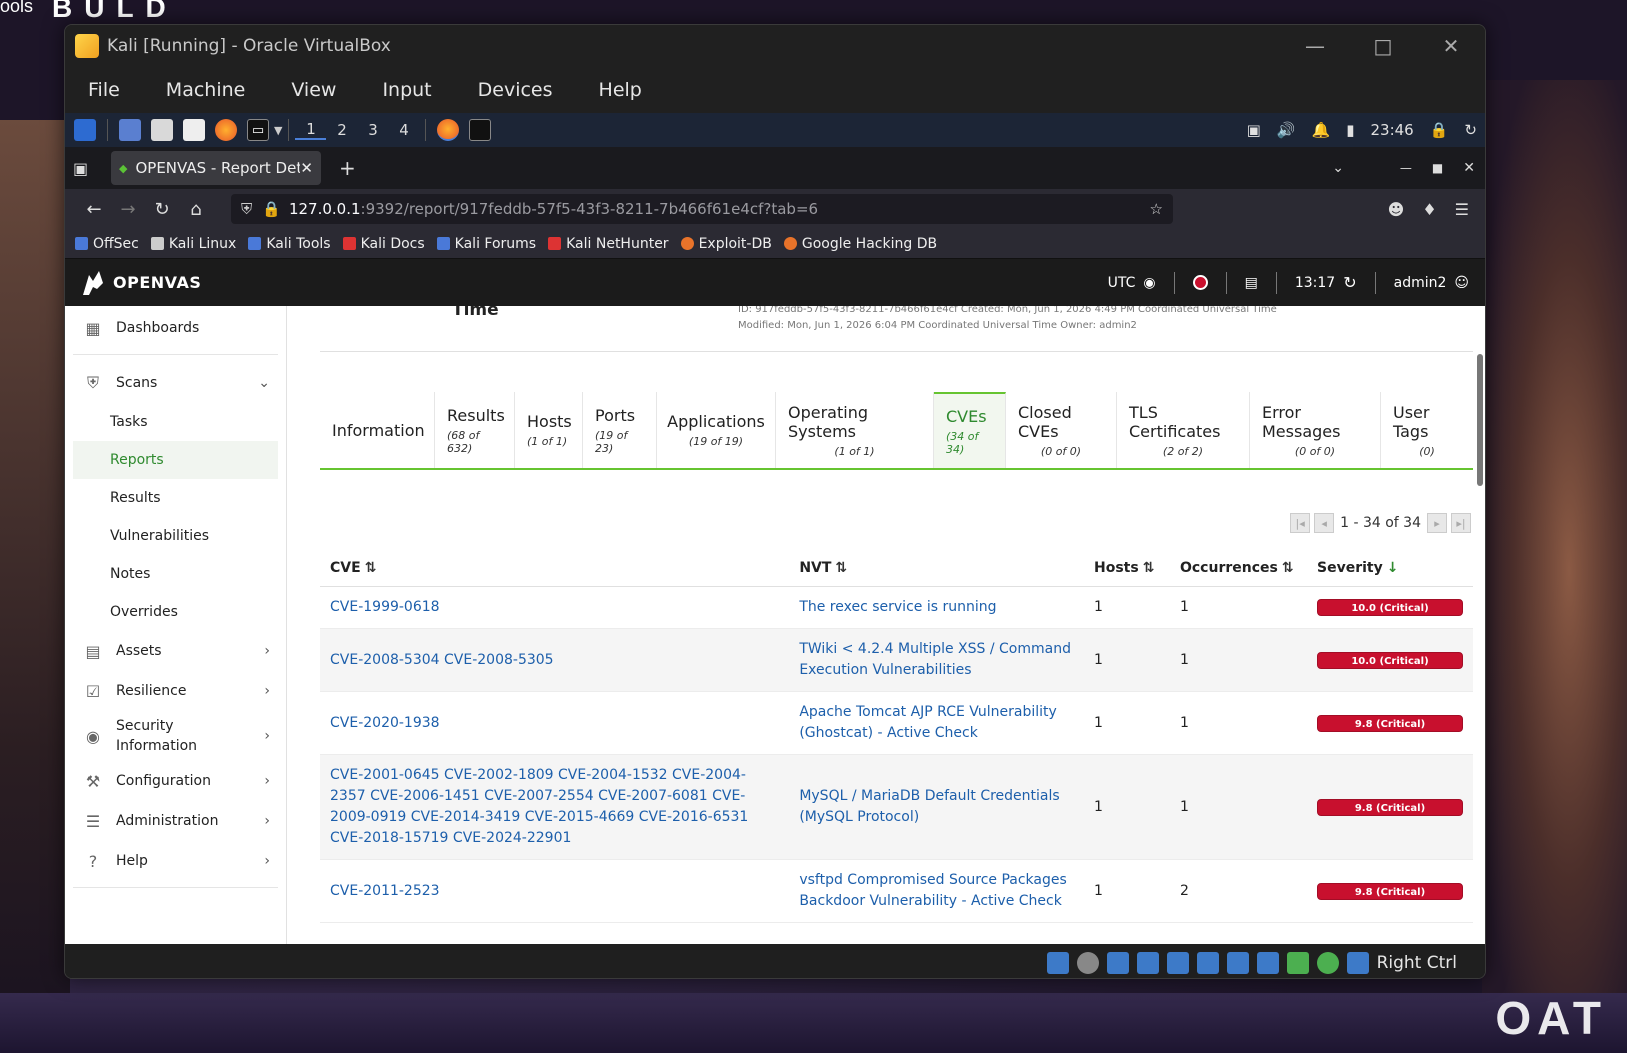 This screenshot has height=1053, width=1627. I want to click on bookmark-star-icon: ☆, so click(1156, 209).